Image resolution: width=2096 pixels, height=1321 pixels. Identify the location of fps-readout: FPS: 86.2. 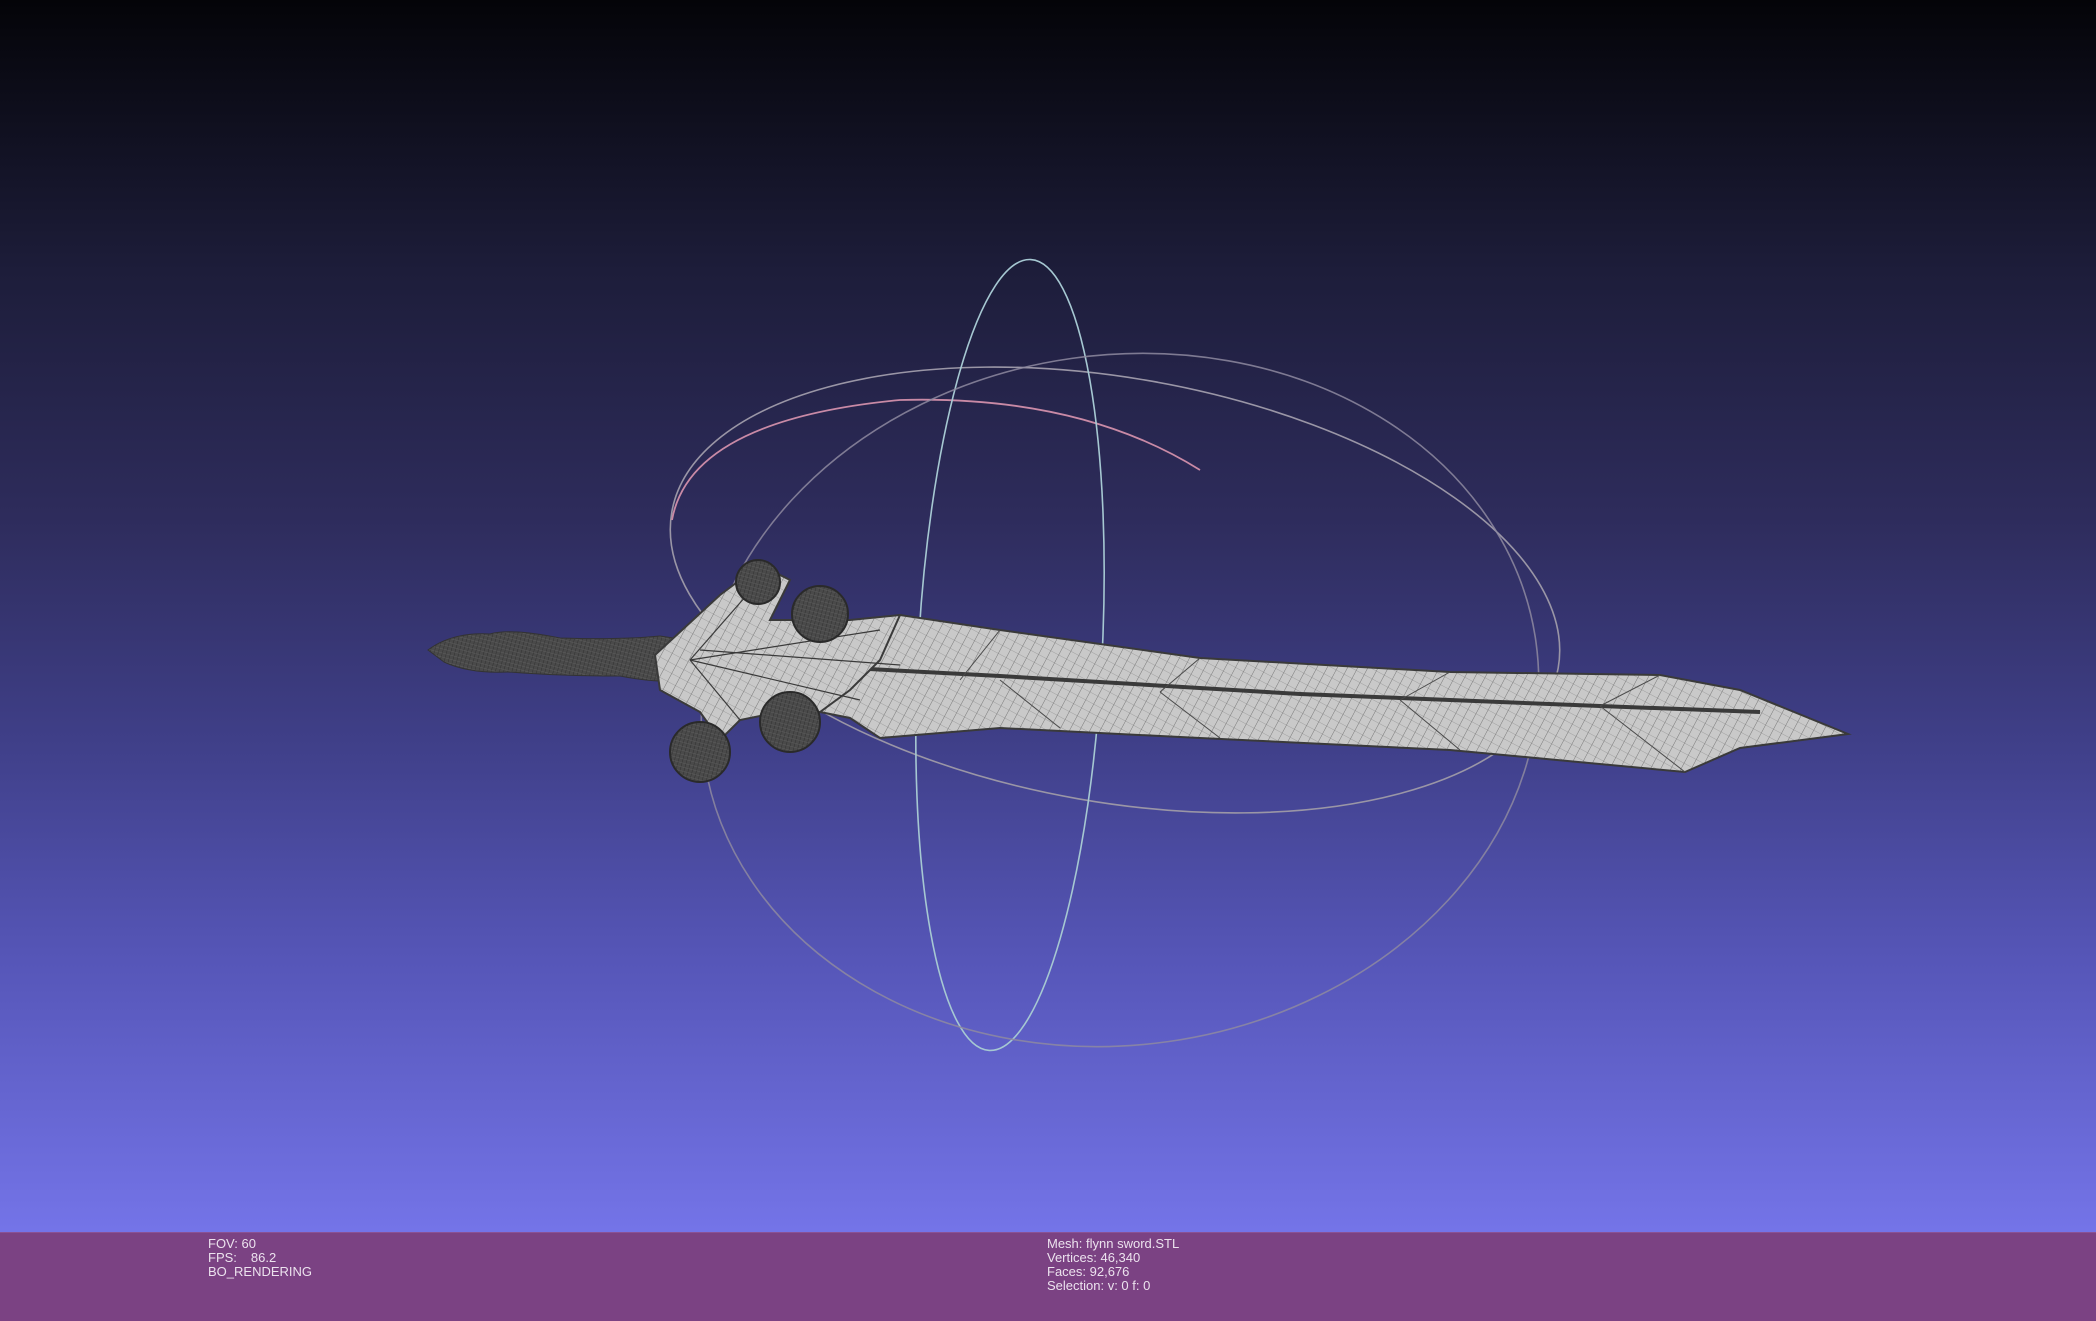
(260, 1258).